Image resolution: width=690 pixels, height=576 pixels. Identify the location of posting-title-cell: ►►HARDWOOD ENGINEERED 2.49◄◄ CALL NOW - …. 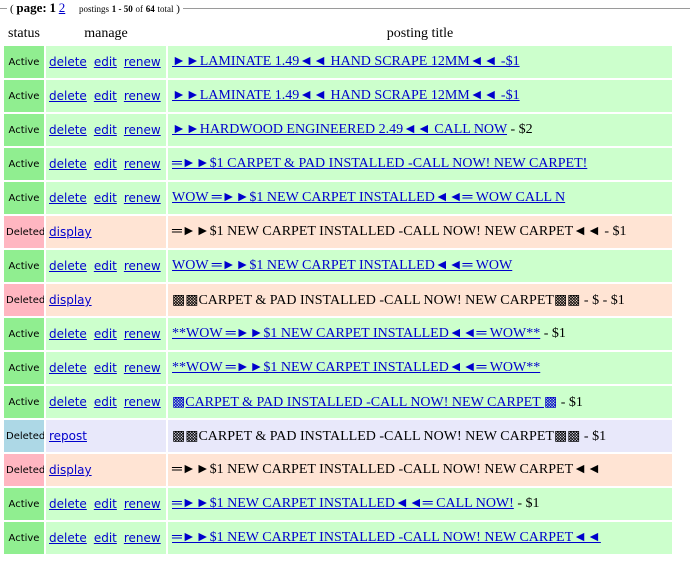
(420, 130).